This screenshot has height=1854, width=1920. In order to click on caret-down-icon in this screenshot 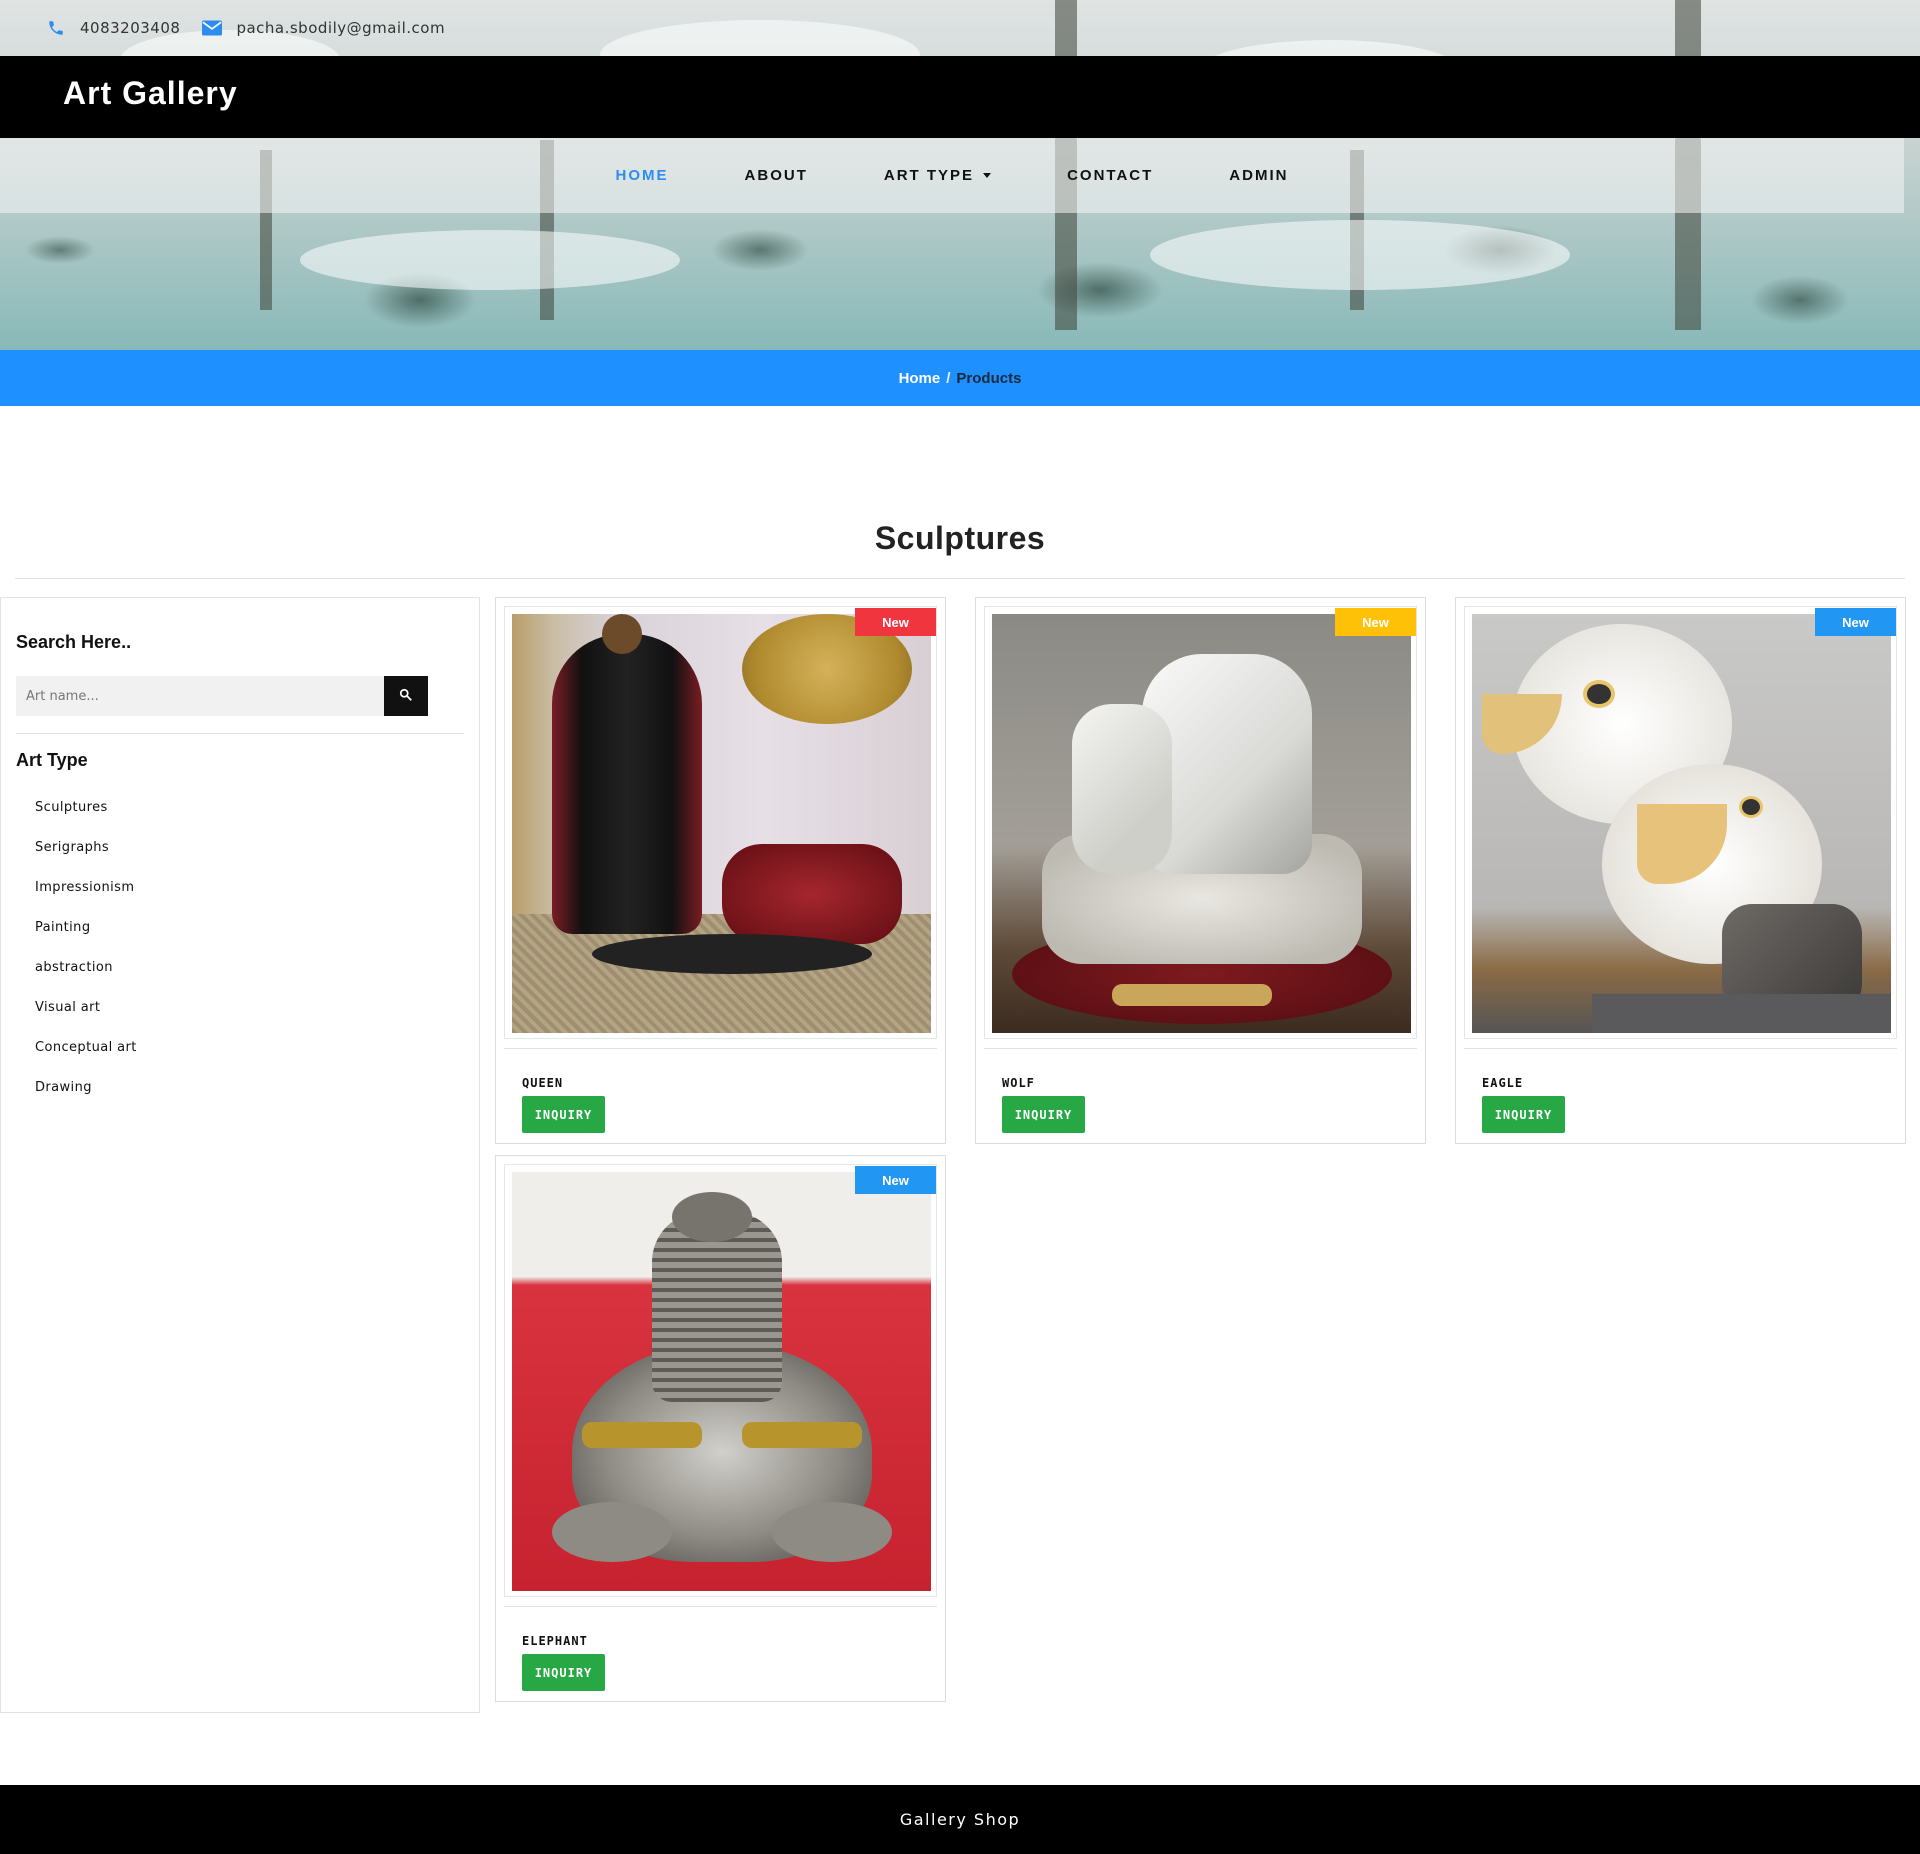, I will do `click(987, 175)`.